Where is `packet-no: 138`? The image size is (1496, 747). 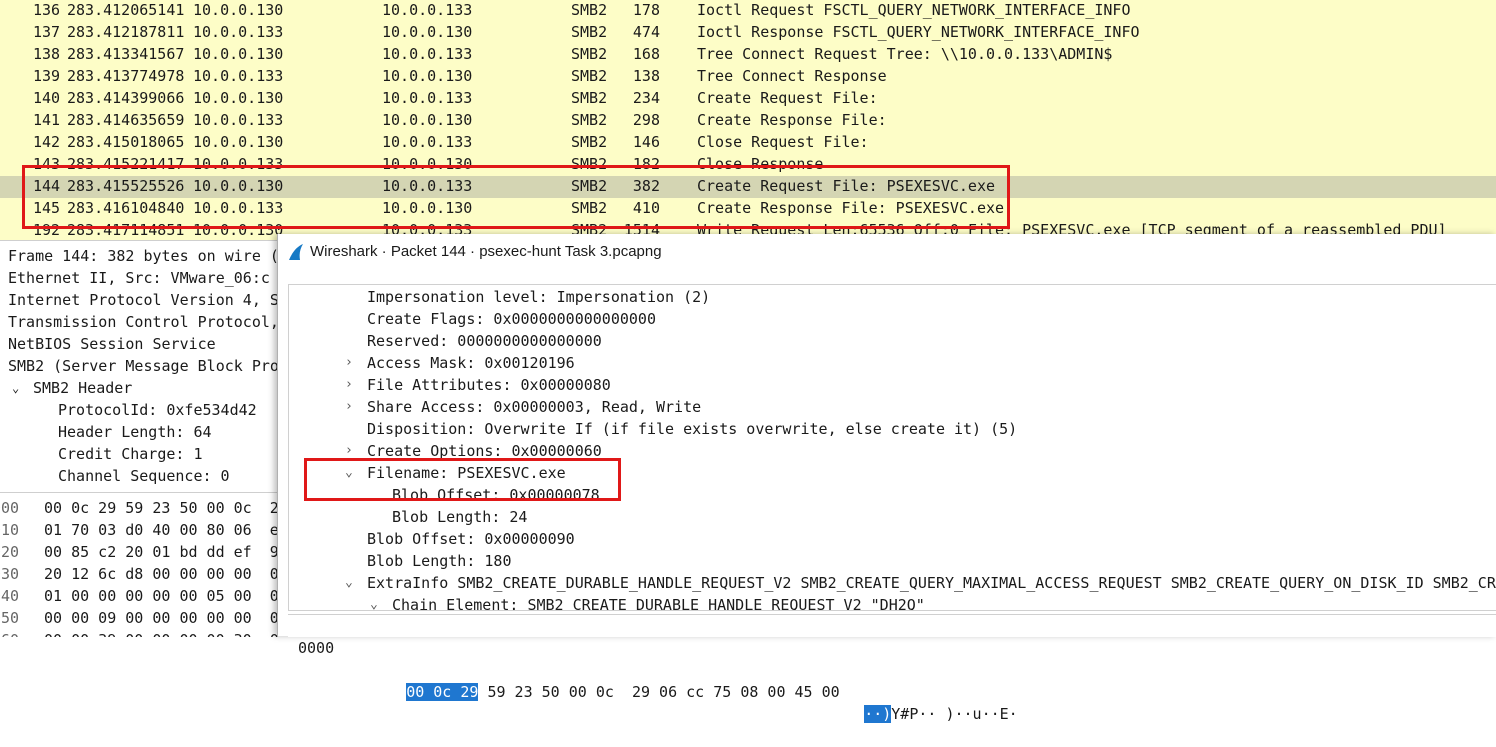 packet-no: 138 is located at coordinates (47, 54).